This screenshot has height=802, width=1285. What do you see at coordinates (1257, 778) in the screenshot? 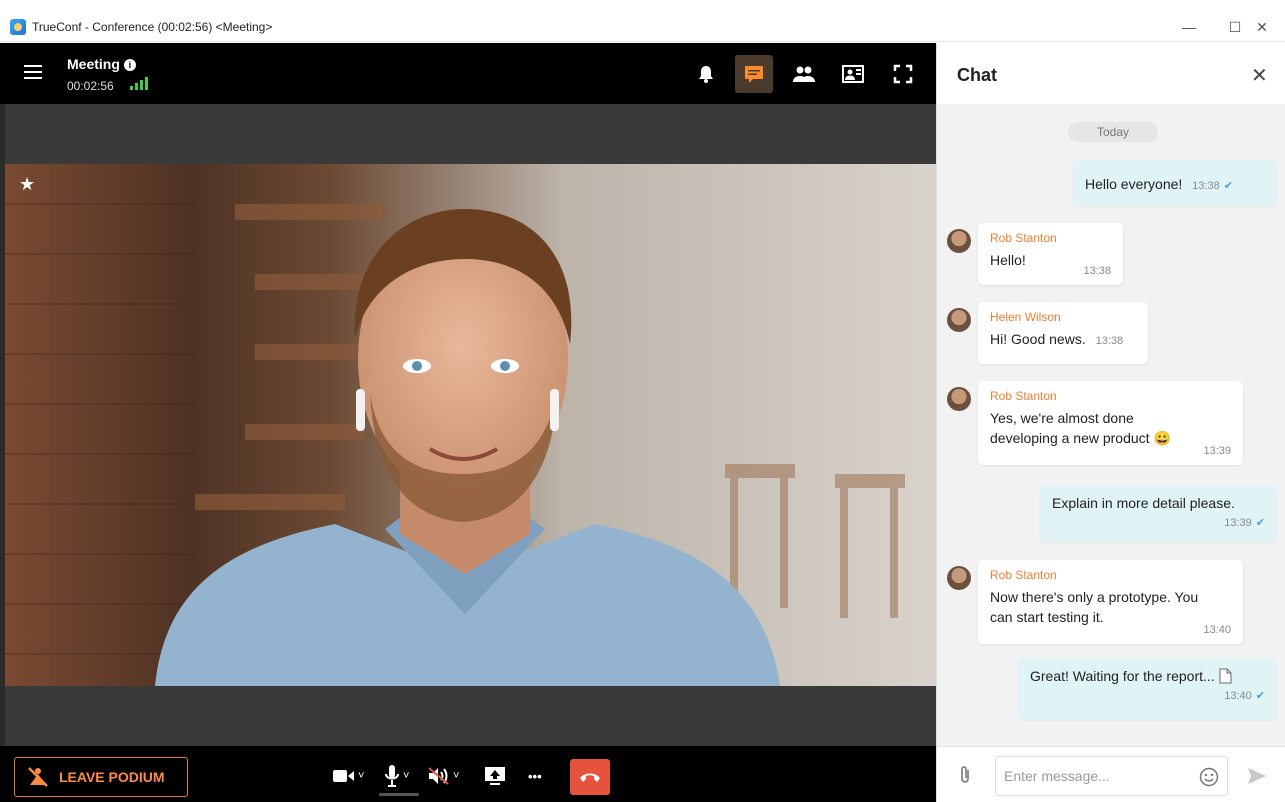
I see `send-icon` at bounding box center [1257, 778].